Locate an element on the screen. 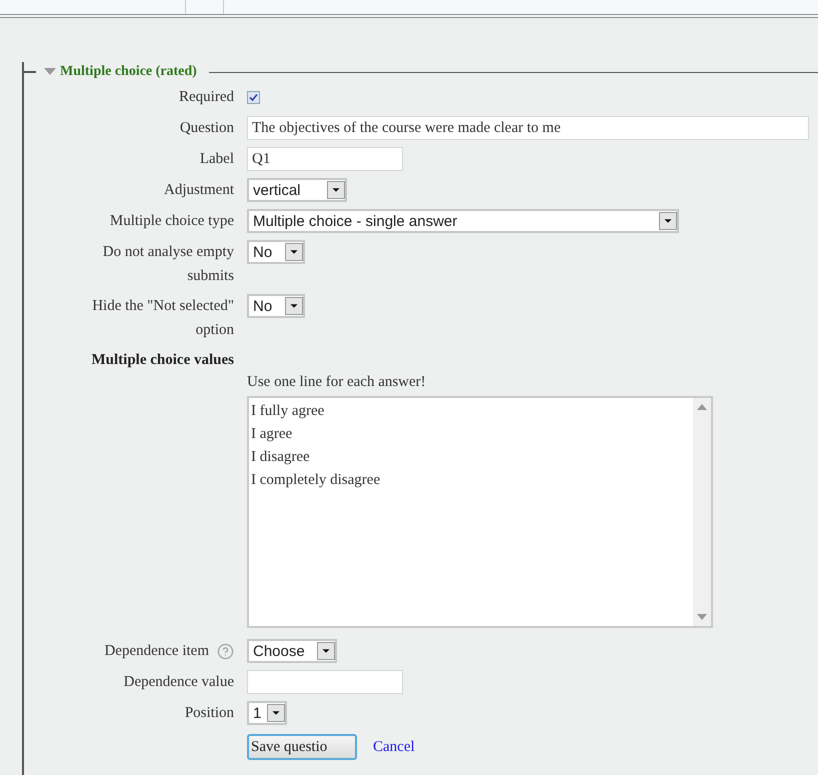  dropdown: Multiple choice - single answer is located at coordinates (463, 221).